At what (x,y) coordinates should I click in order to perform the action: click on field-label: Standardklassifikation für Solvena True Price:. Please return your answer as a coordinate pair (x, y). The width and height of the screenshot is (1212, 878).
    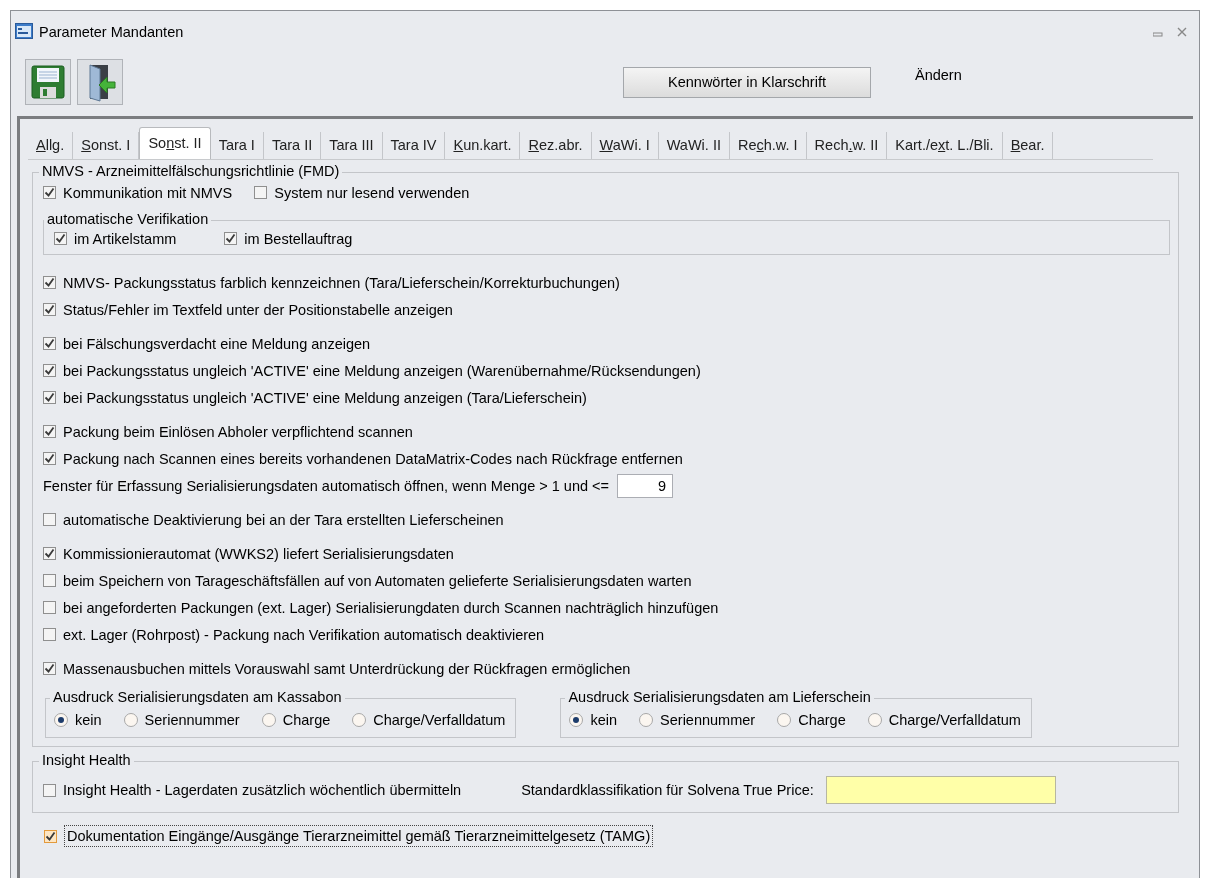
    Looking at the image, I should click on (667, 790).